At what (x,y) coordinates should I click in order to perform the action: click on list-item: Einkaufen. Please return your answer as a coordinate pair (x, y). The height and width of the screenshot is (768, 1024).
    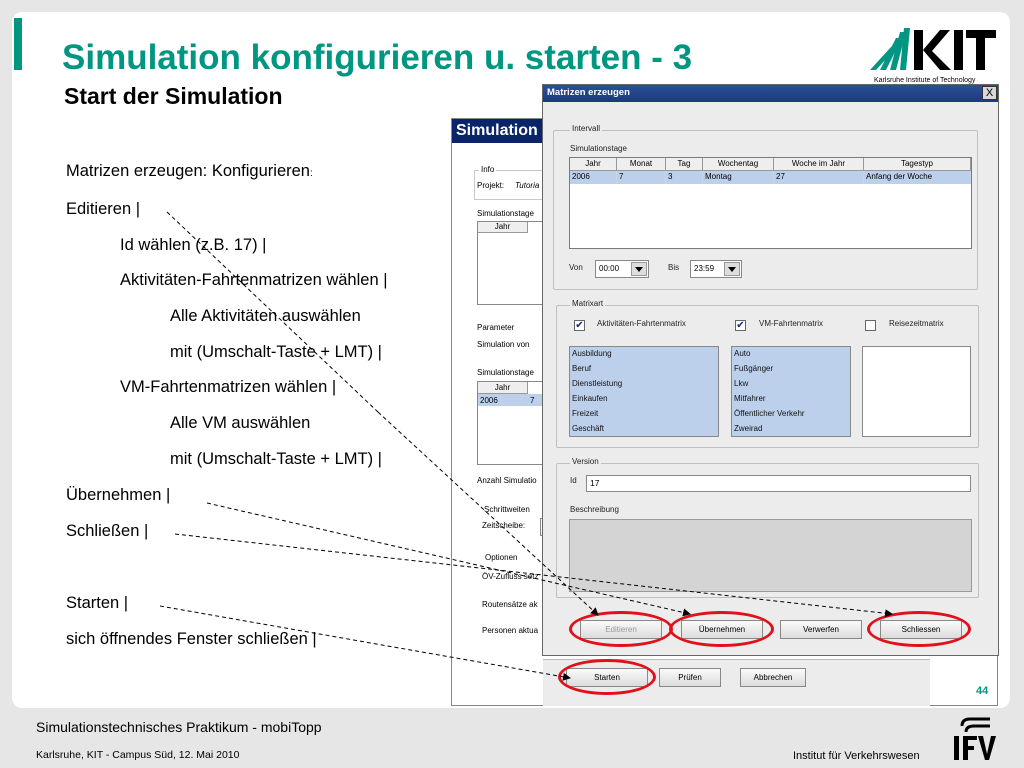
    Looking at the image, I should click on (644, 399).